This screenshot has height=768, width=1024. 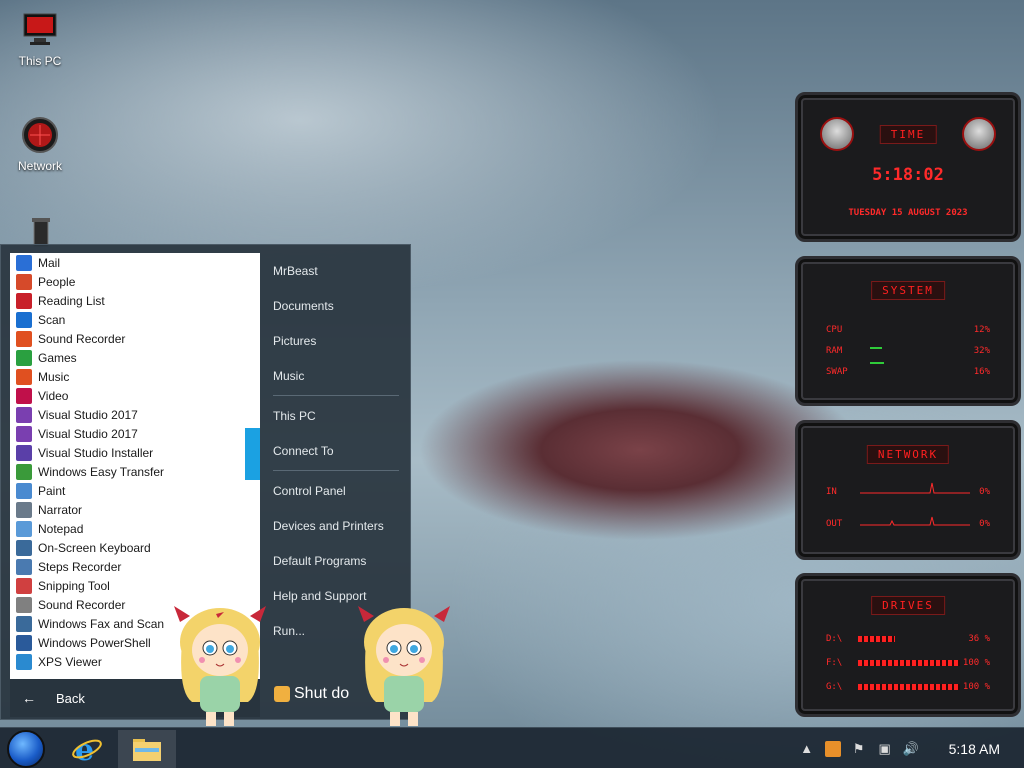 What do you see at coordinates (336, 375) in the screenshot?
I see `start-pane-item: Music` at bounding box center [336, 375].